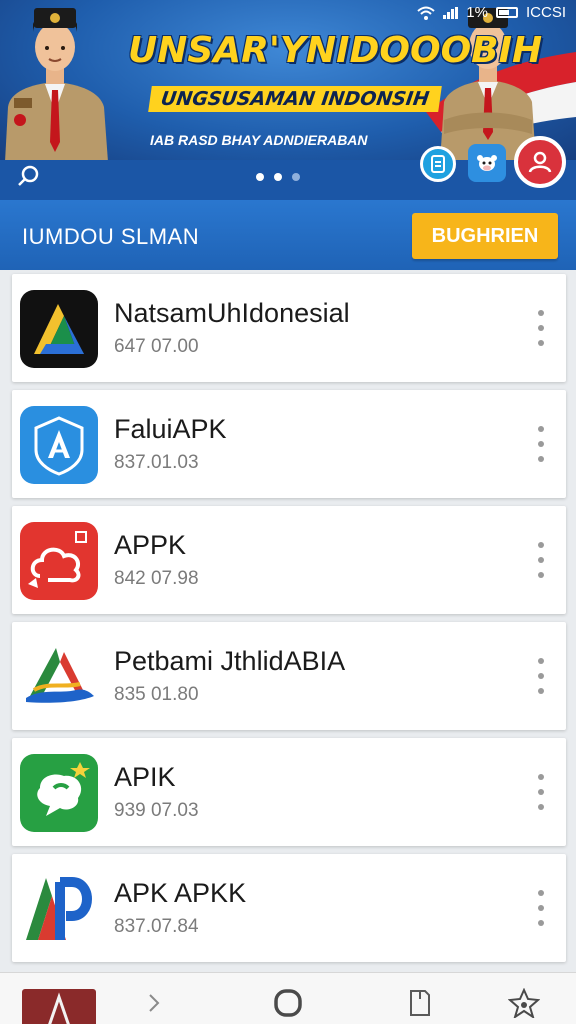 The image size is (576, 1024). I want to click on section-header: IUMDOU SLMAN BUGHRIEN, so click(288, 235).